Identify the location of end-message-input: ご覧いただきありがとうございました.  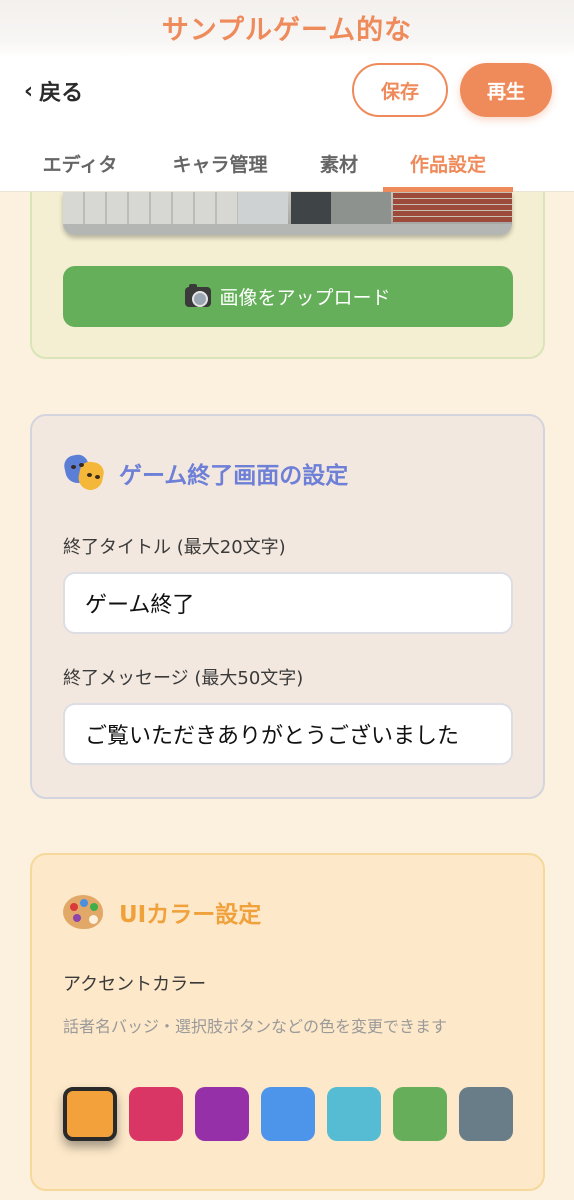
(288, 734).